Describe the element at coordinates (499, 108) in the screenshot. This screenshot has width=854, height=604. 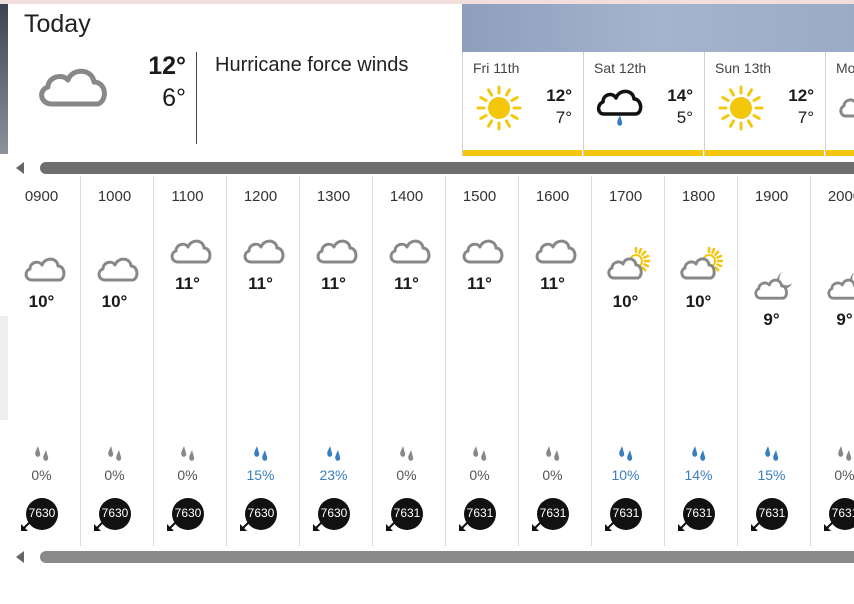
I see `sun-icon` at that location.